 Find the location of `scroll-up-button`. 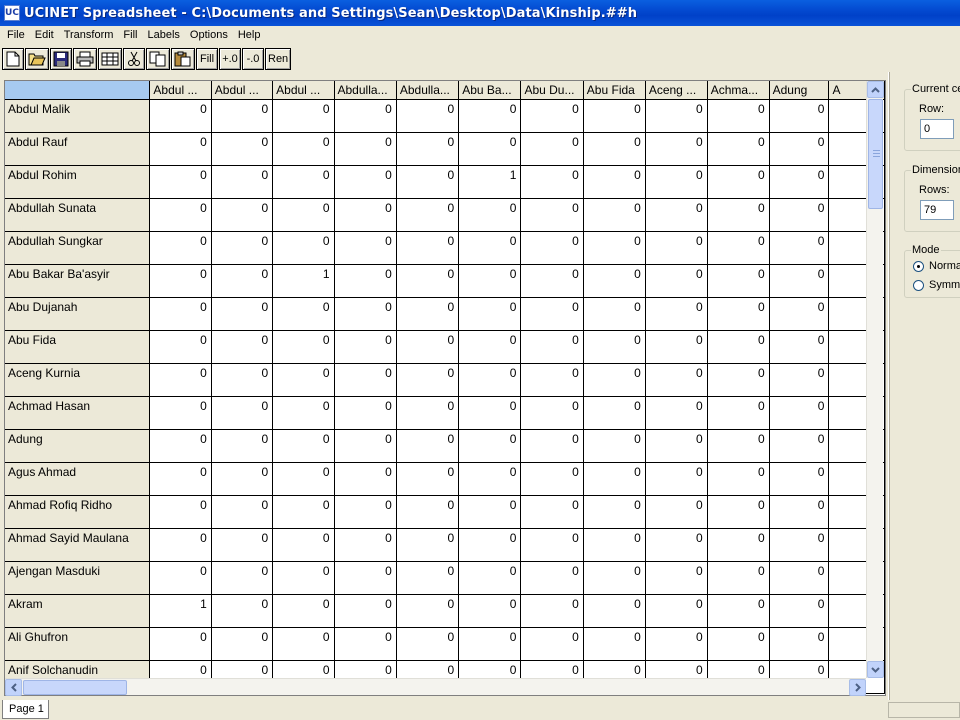

scroll-up-button is located at coordinates (875, 89).